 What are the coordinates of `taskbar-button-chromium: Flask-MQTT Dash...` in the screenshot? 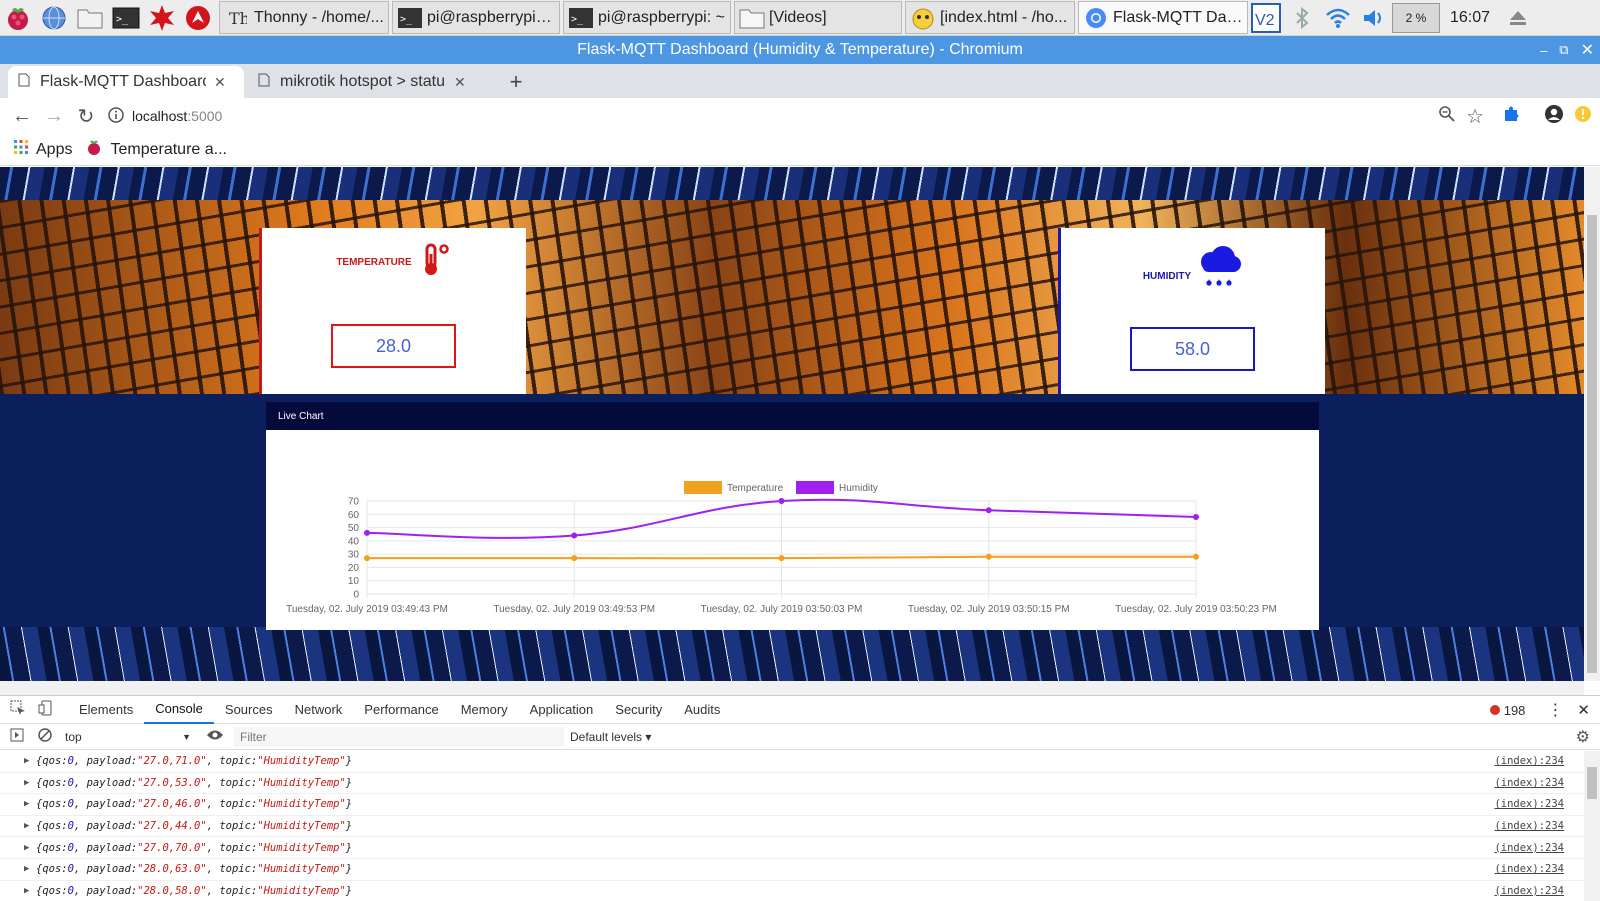 It's located at (1163, 17).